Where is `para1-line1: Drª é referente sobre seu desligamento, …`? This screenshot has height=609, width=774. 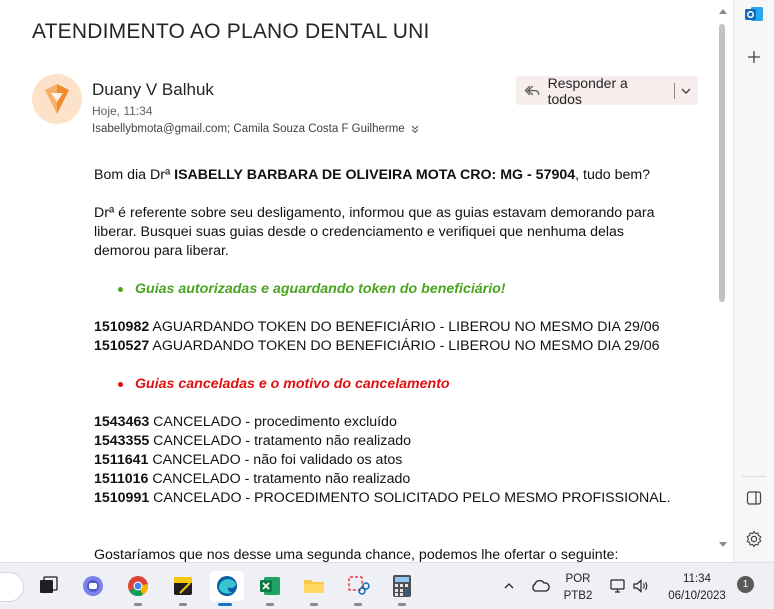
para1-line1: Drª é referente sobre seu desligamento, … is located at coordinates (374, 213).